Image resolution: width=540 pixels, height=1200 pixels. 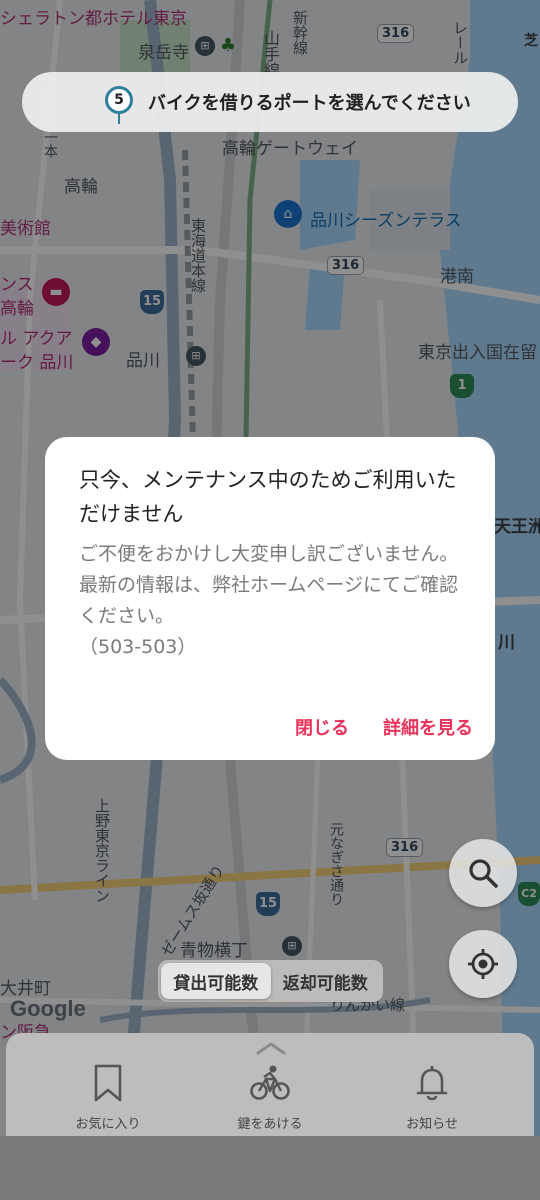 I want to click on nav-notifications-label: お知らせ, so click(x=432, y=1124).